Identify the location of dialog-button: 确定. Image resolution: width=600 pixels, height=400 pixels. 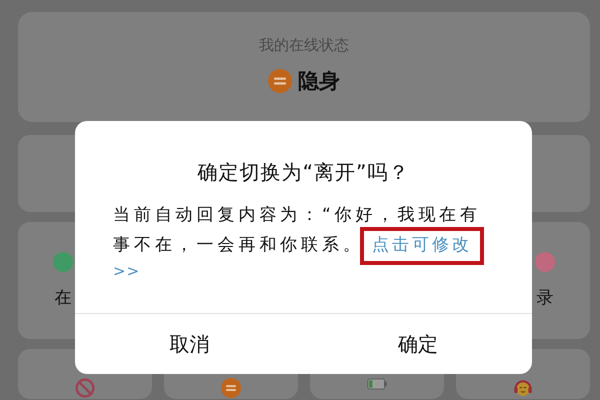
(418, 344).